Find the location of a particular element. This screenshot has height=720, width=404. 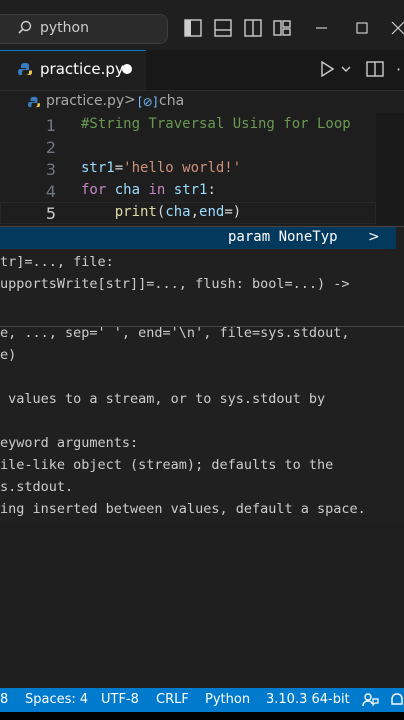

minimap is located at coordinates (390, 170).